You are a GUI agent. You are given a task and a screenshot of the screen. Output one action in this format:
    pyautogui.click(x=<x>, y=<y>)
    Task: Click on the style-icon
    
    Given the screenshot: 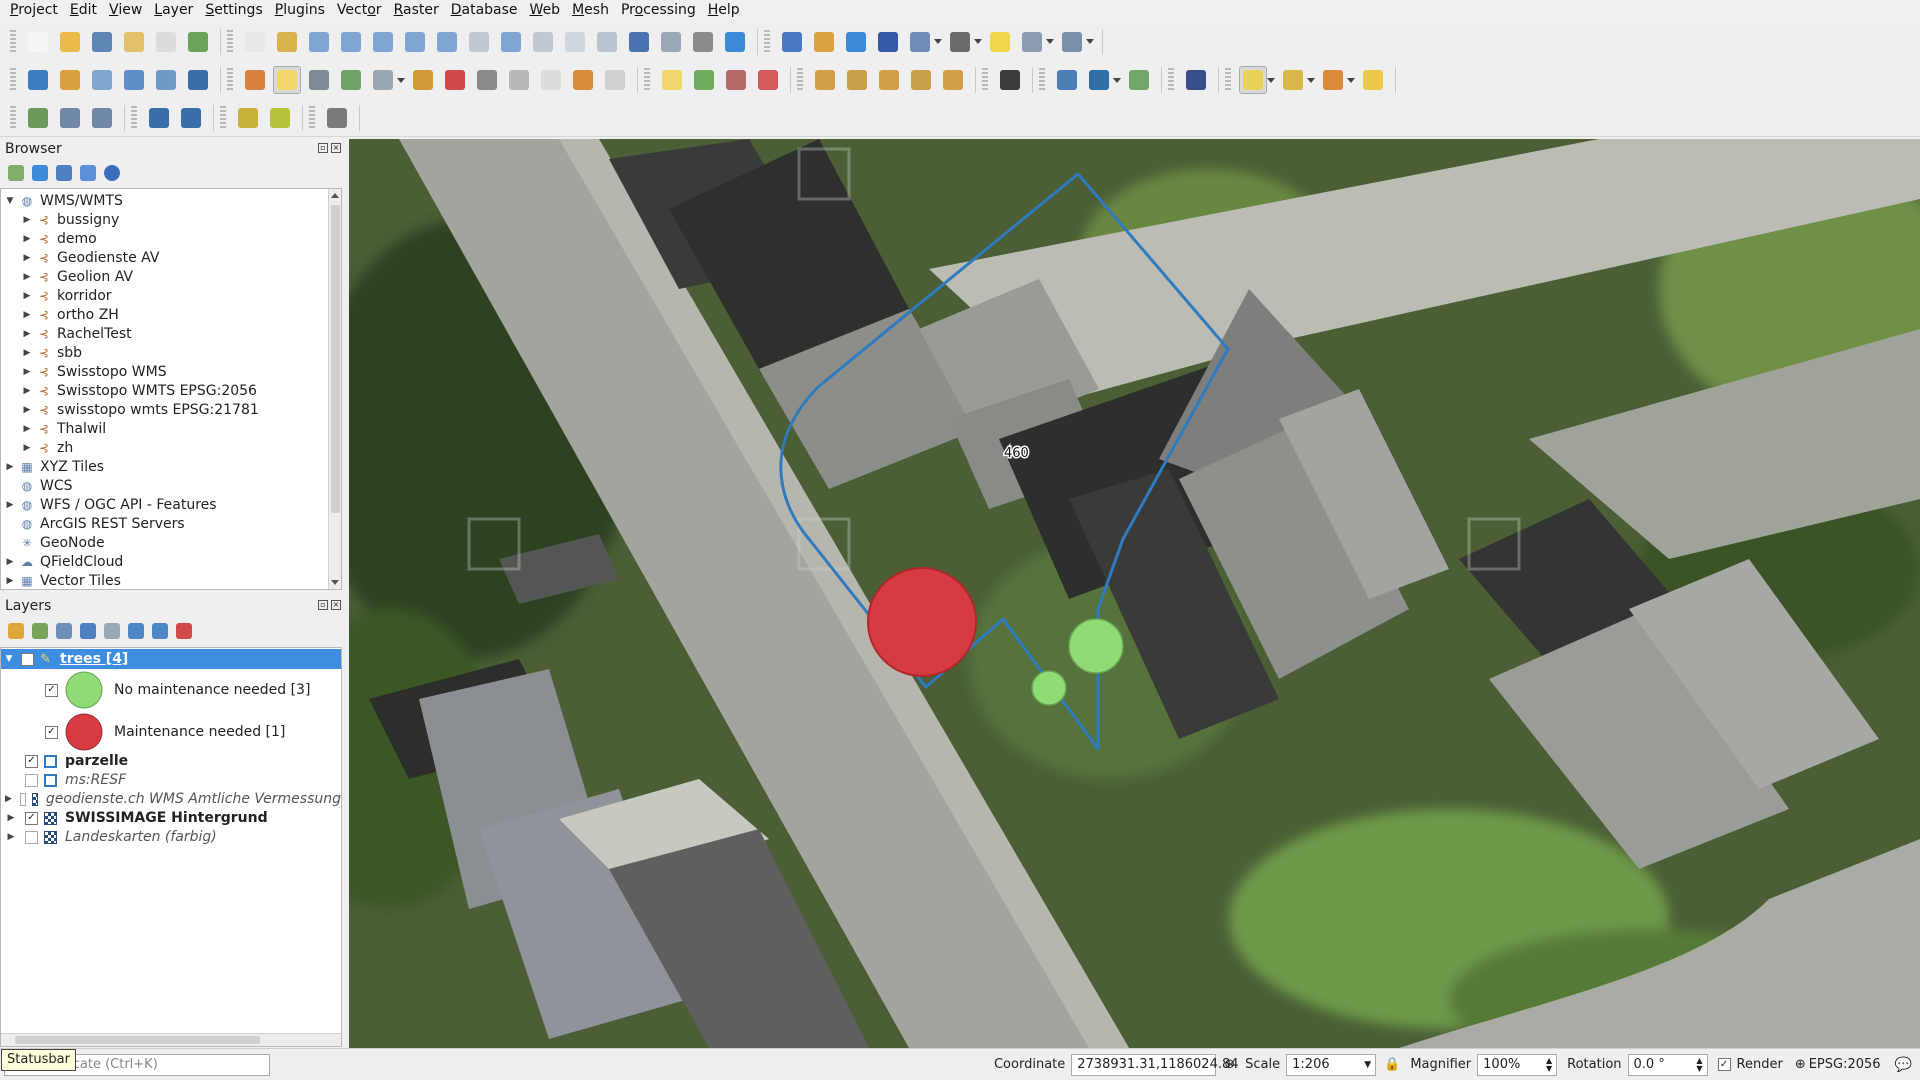 What is the action you would take?
    pyautogui.click(x=16, y=631)
    